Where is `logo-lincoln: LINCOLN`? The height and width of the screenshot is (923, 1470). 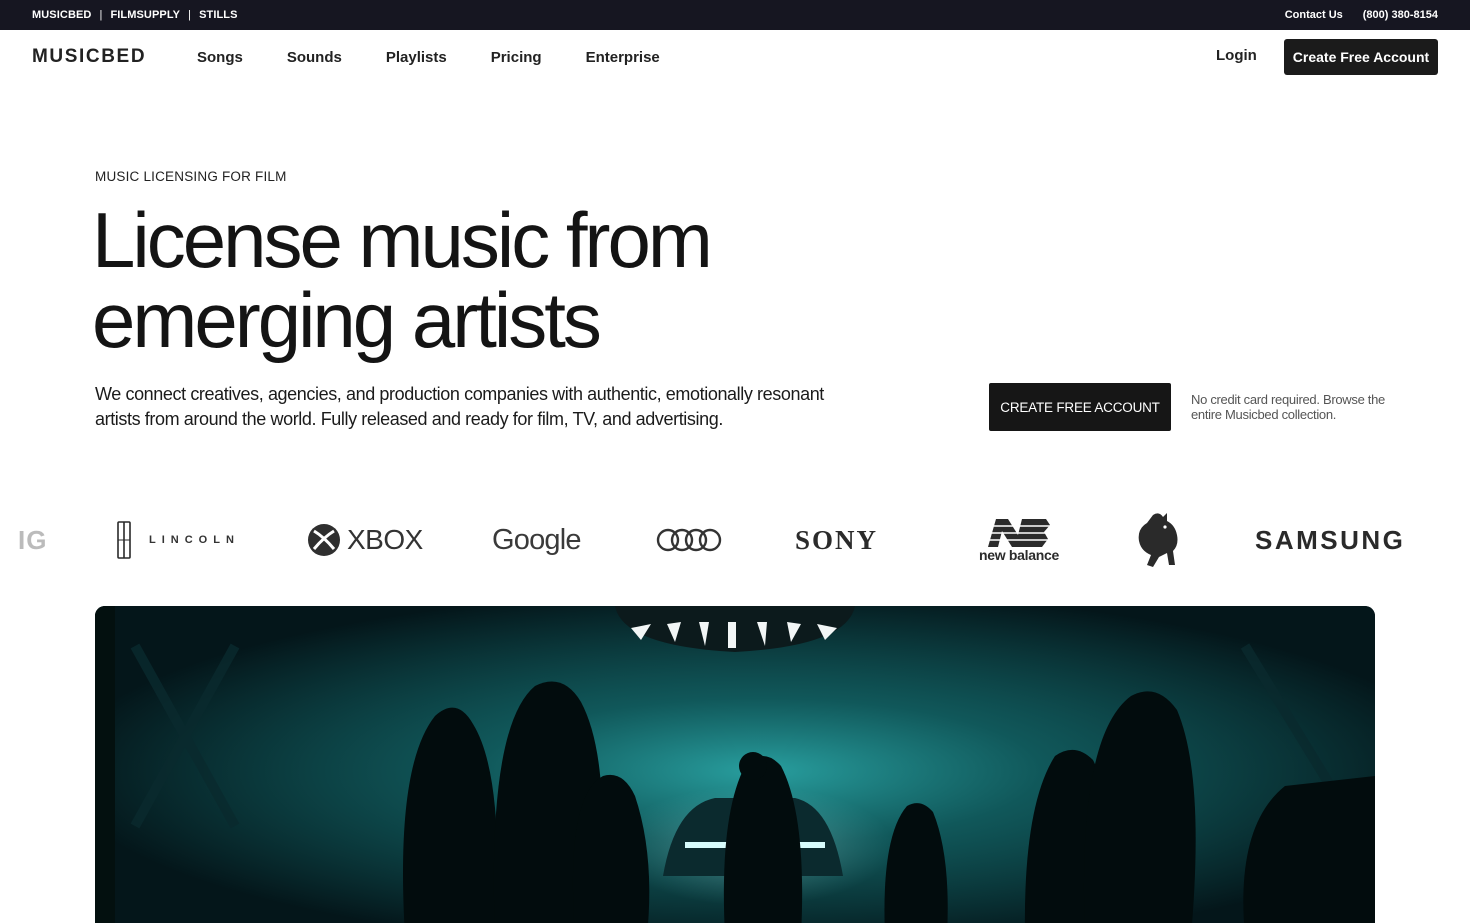
logo-lincoln: LINCOLN is located at coordinates (178, 540).